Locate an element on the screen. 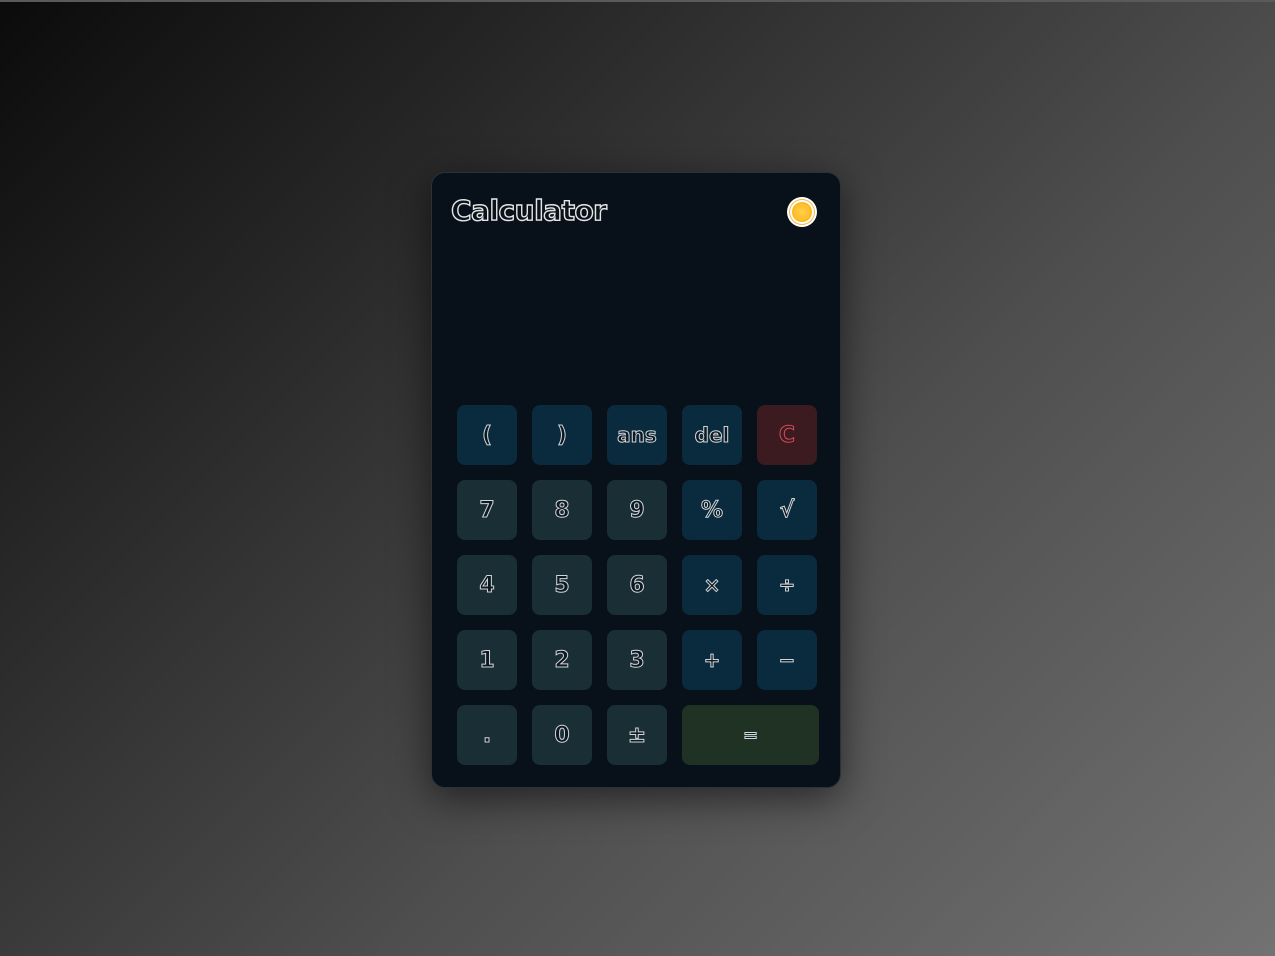 The height and width of the screenshot is (956, 1275). app-title: Calculator is located at coordinates (528, 210).